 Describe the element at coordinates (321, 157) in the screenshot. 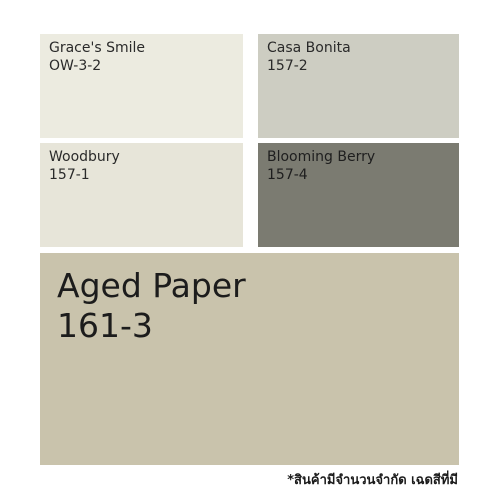

I see `swatch-name: Blooming Berry` at that location.